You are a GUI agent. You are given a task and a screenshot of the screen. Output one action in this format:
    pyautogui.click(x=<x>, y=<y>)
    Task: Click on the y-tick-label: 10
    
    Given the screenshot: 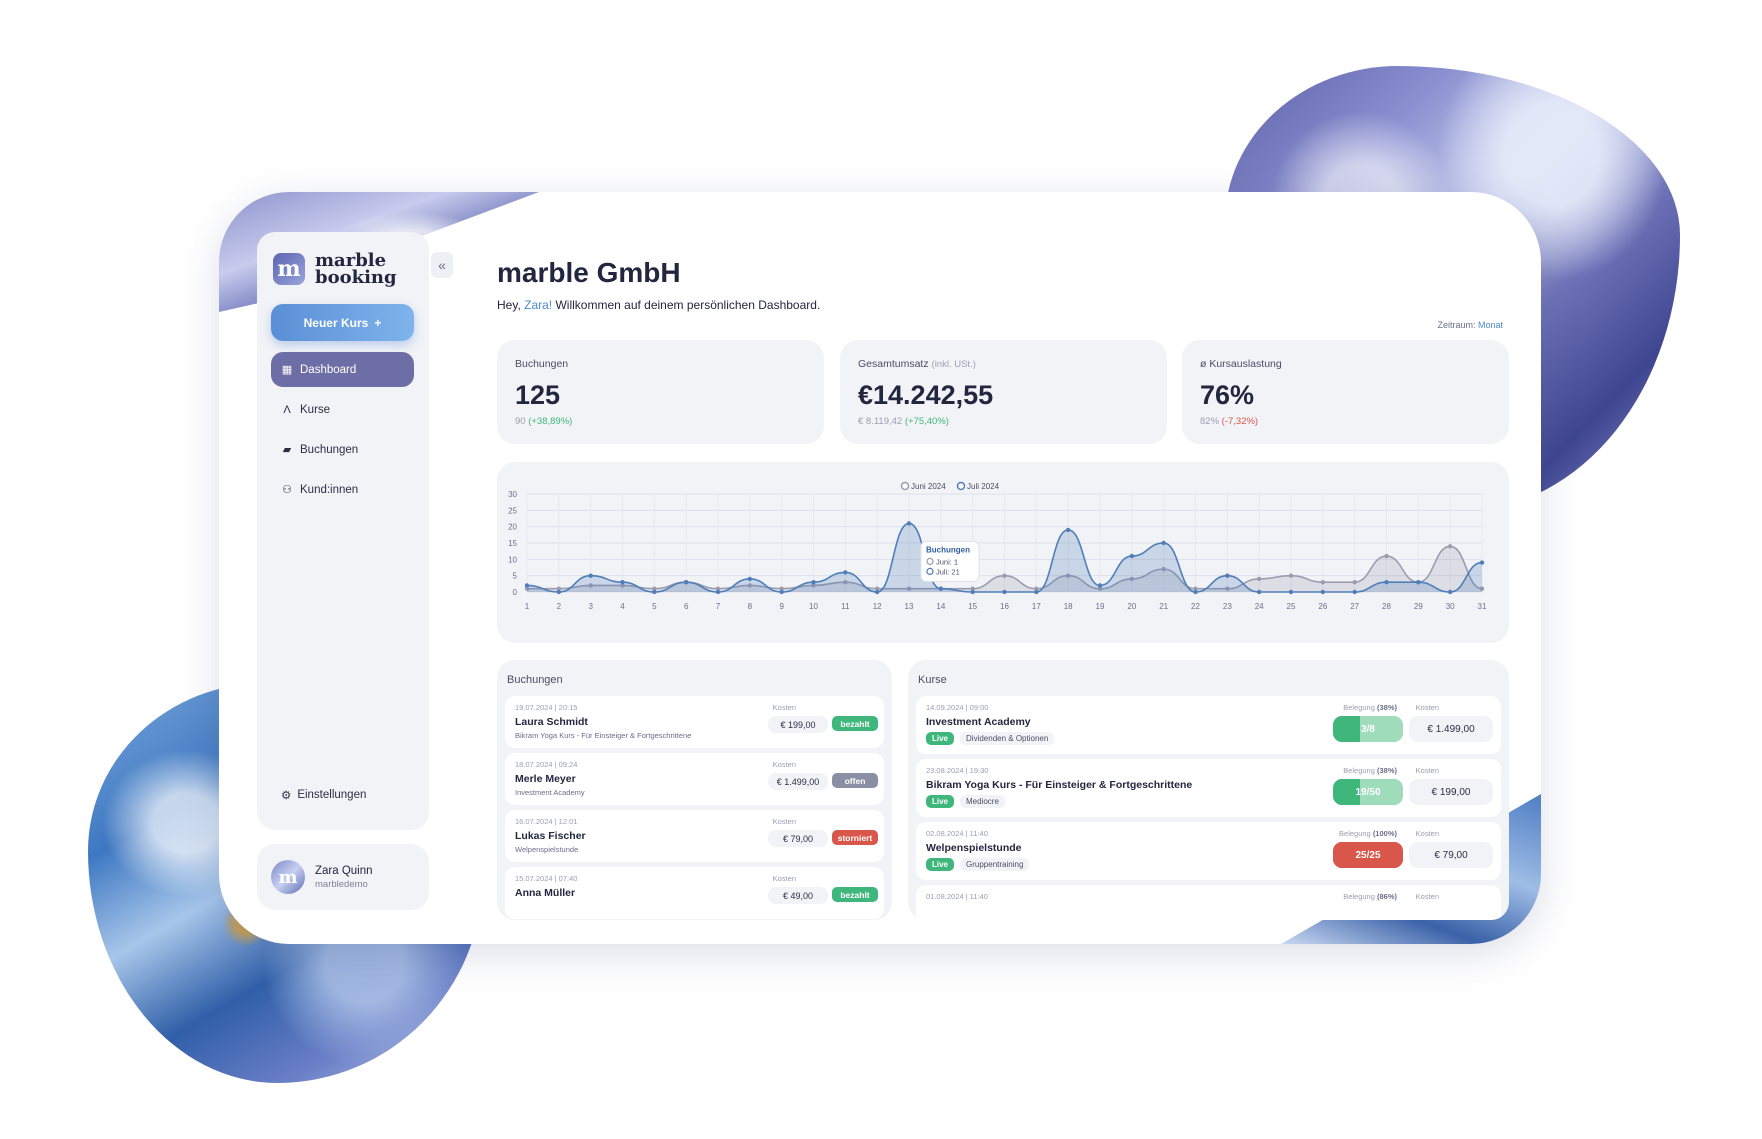 What is the action you would take?
    pyautogui.click(x=512, y=559)
    